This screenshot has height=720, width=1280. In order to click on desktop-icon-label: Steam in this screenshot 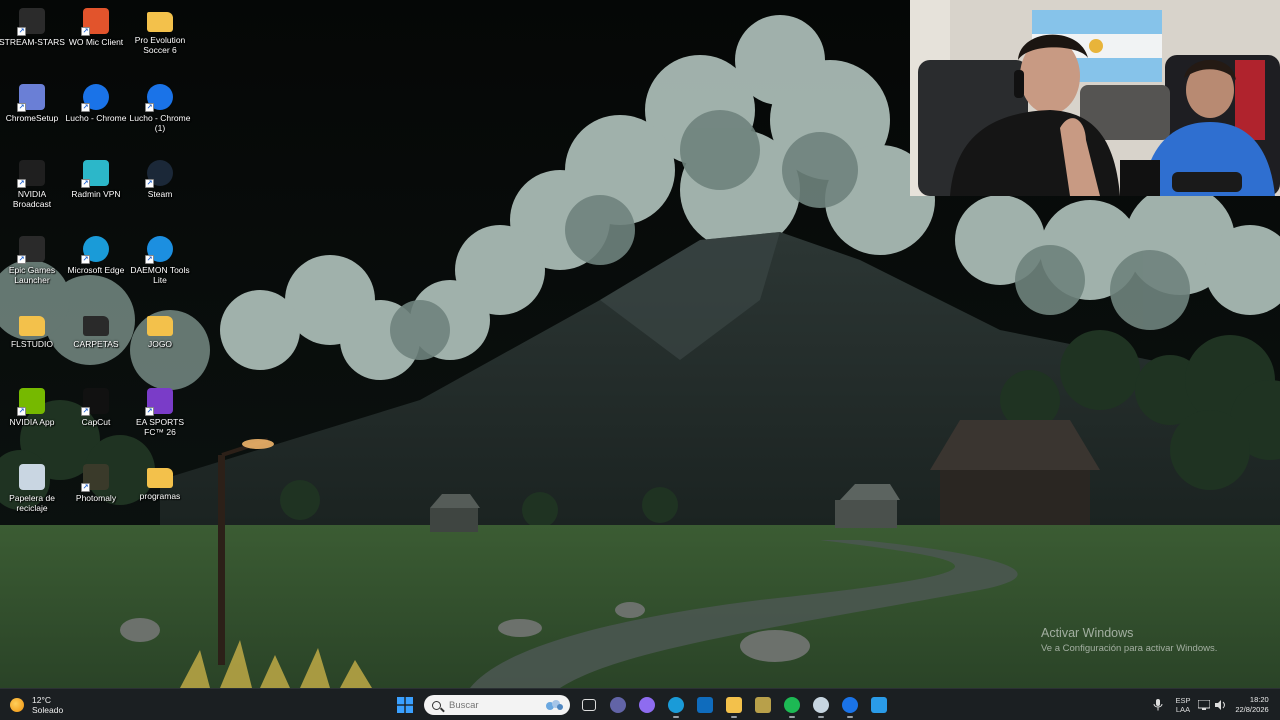, I will do `click(160, 194)`.